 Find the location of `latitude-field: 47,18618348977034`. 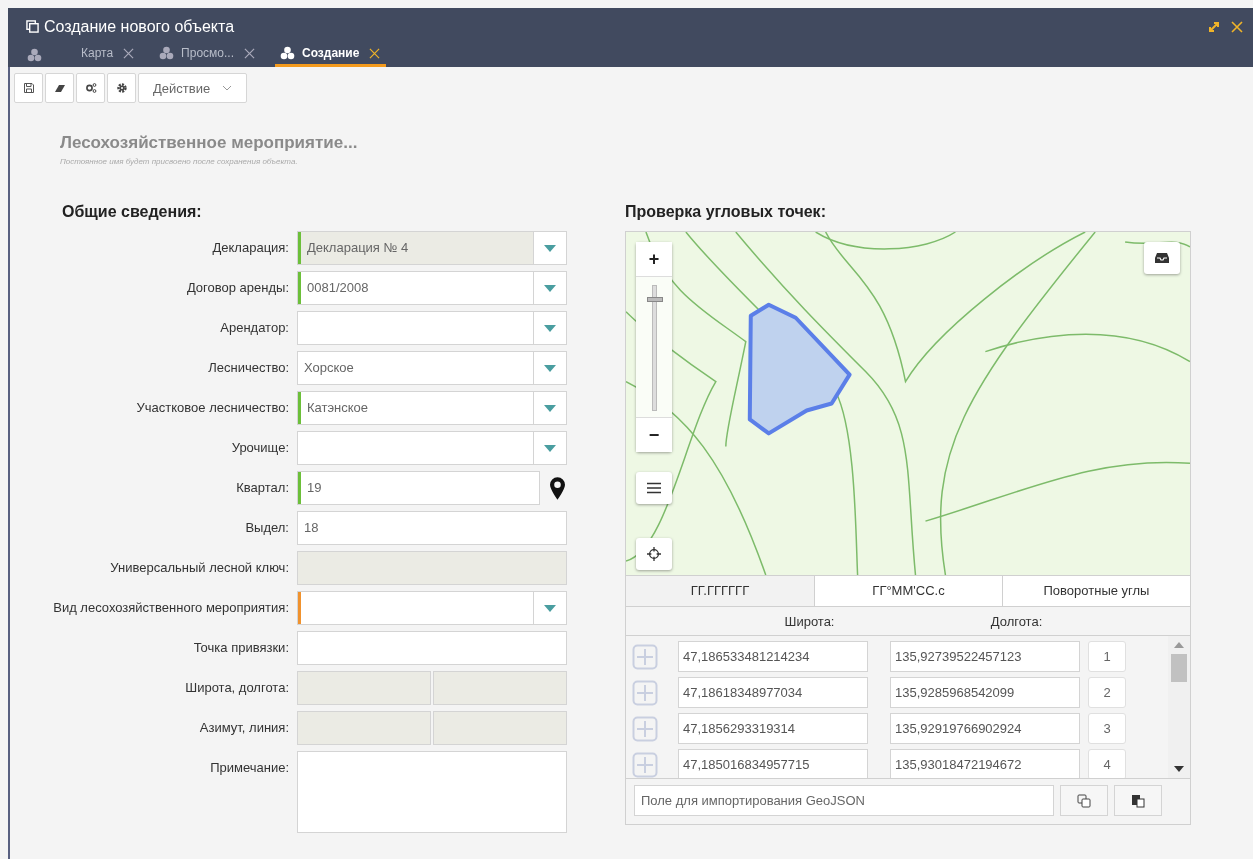

latitude-field: 47,18618348977034 is located at coordinates (773, 692).